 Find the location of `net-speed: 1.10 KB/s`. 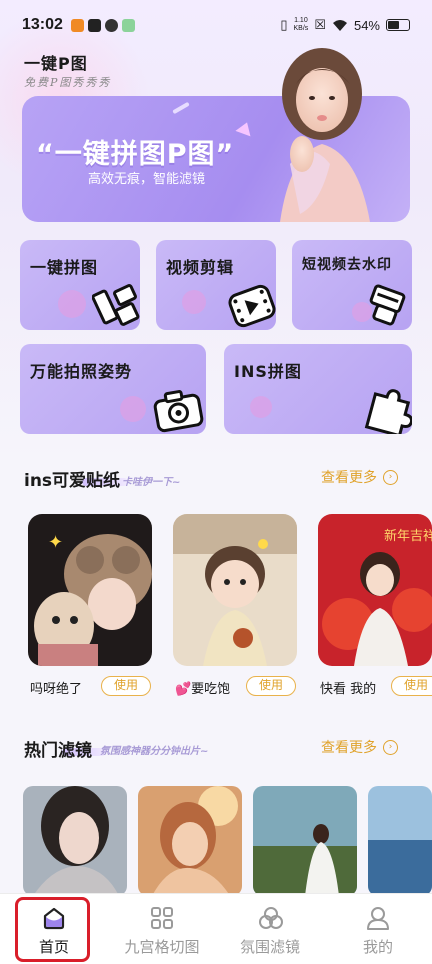

net-speed: 1.10 KB/s is located at coordinates (301, 25).